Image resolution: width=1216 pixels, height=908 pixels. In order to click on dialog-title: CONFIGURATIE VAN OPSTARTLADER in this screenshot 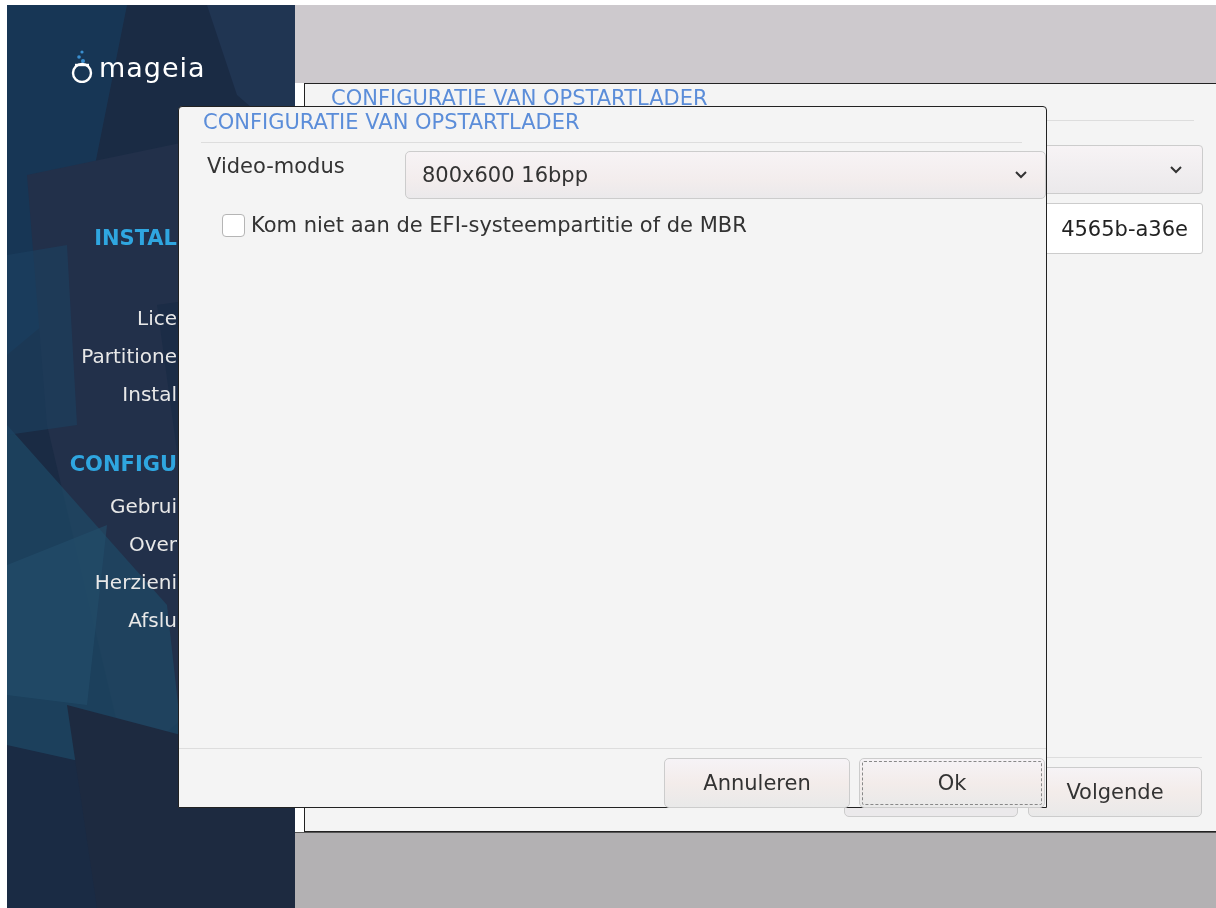, I will do `click(392, 122)`.